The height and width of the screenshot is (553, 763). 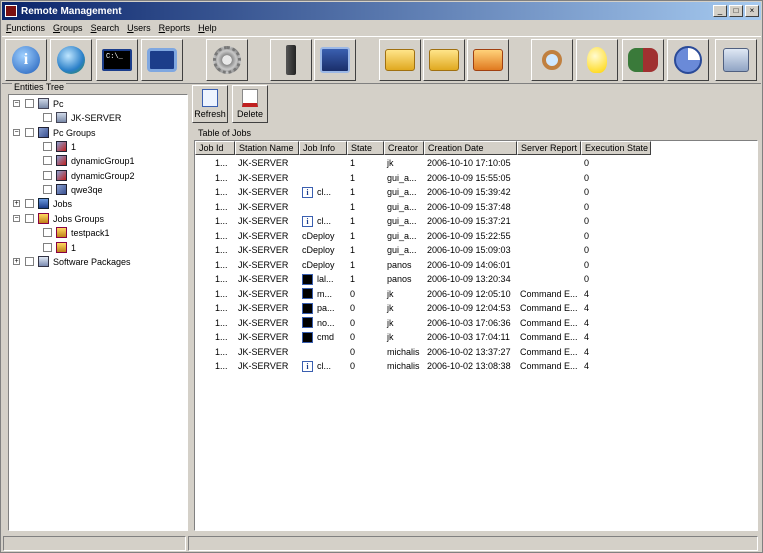 What do you see at coordinates (688, 60) in the screenshot?
I see `pie-chart-button` at bounding box center [688, 60].